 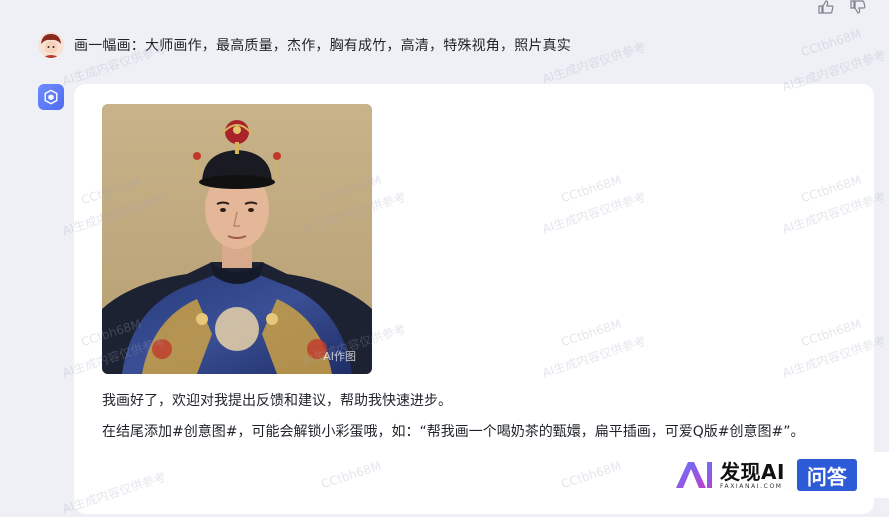 I want to click on brand-name: 发现AI, so click(x=752, y=471).